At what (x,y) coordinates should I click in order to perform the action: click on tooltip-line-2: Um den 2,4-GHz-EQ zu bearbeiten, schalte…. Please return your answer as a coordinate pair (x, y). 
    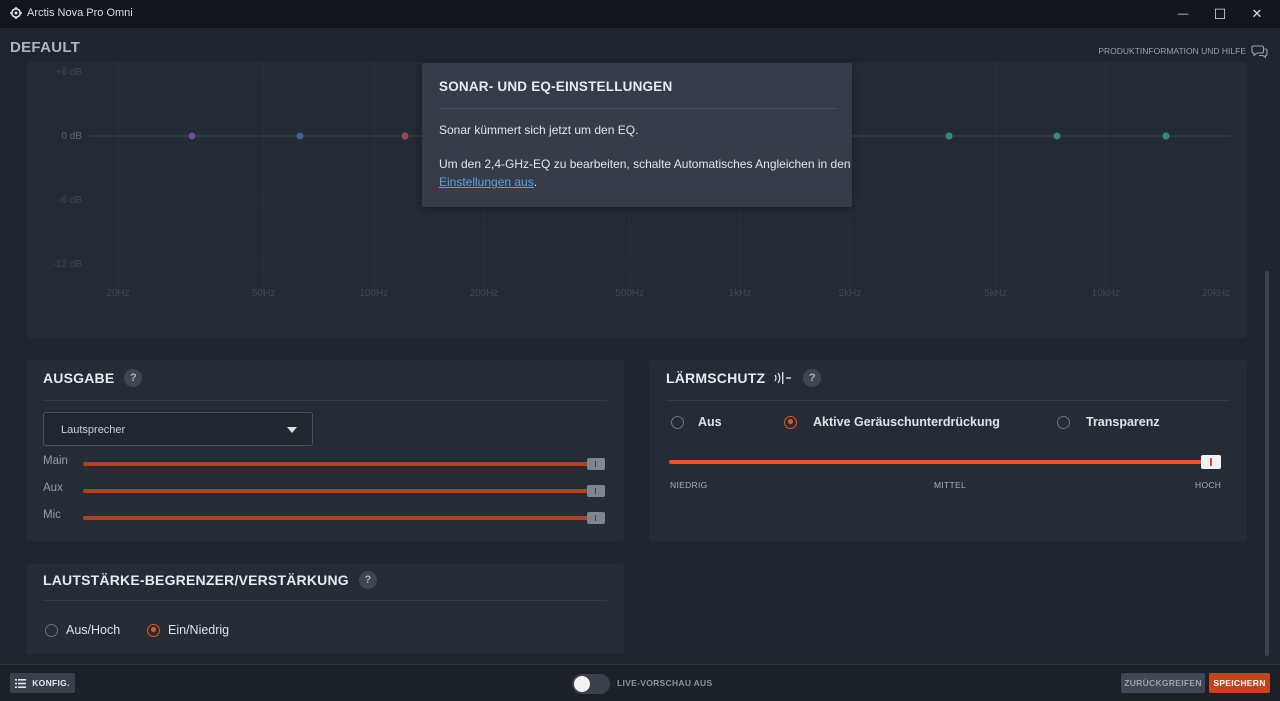
    Looking at the image, I should click on (645, 173).